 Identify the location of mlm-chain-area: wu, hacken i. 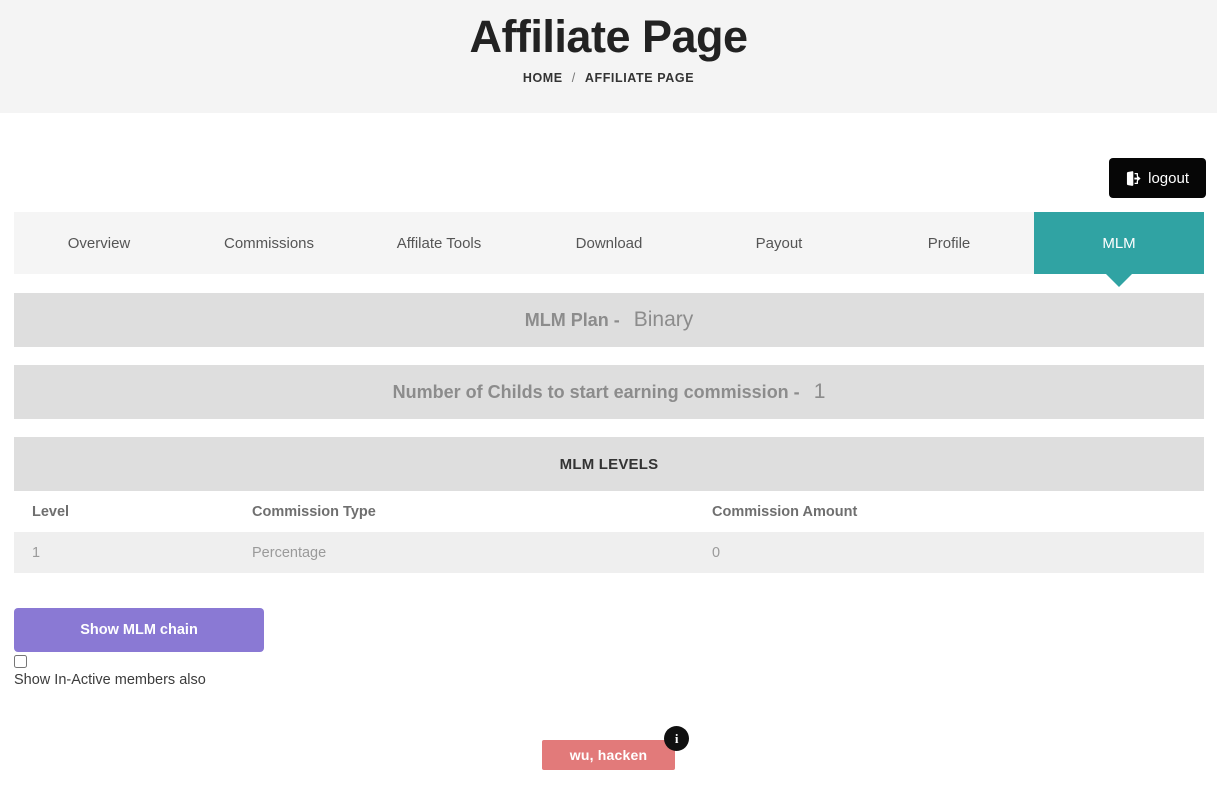
(608, 748).